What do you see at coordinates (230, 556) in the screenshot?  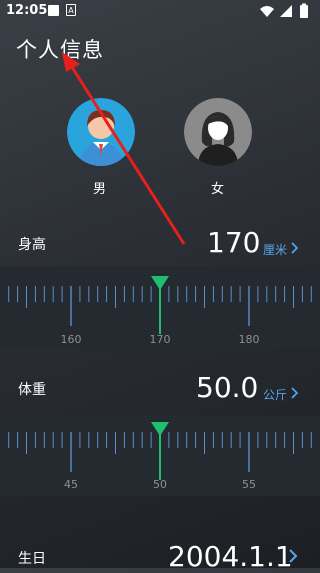 I see `birthday-value: 2004.1.1` at bounding box center [230, 556].